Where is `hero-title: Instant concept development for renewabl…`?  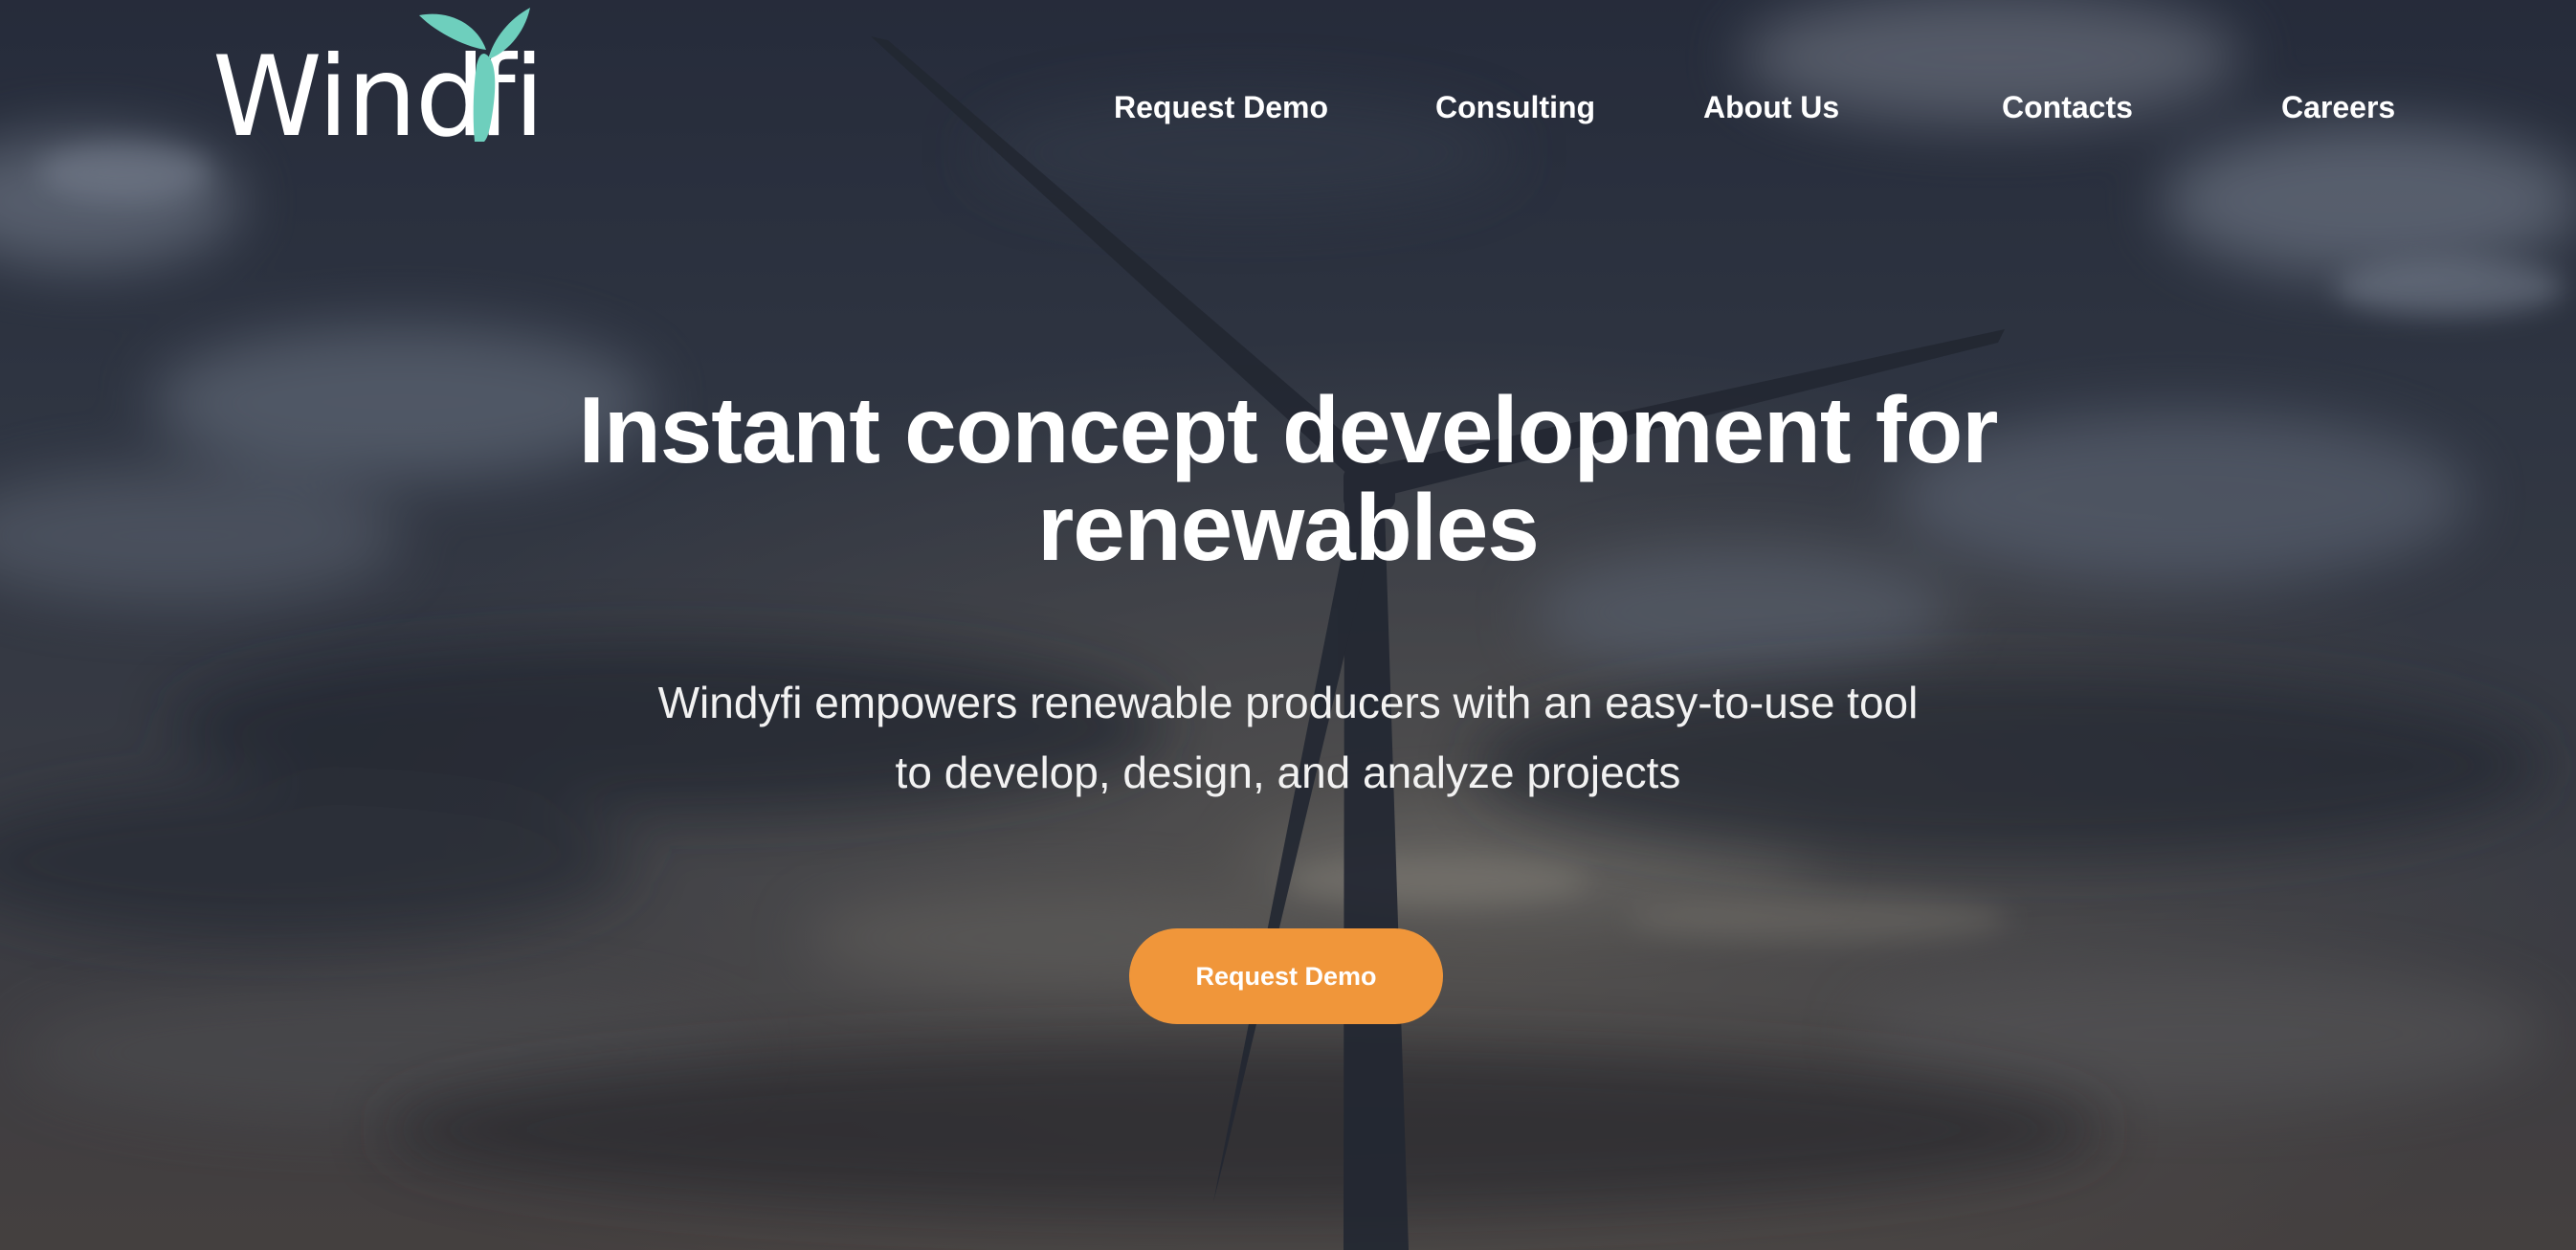 hero-title: Instant concept development for renewabl… is located at coordinates (1288, 478).